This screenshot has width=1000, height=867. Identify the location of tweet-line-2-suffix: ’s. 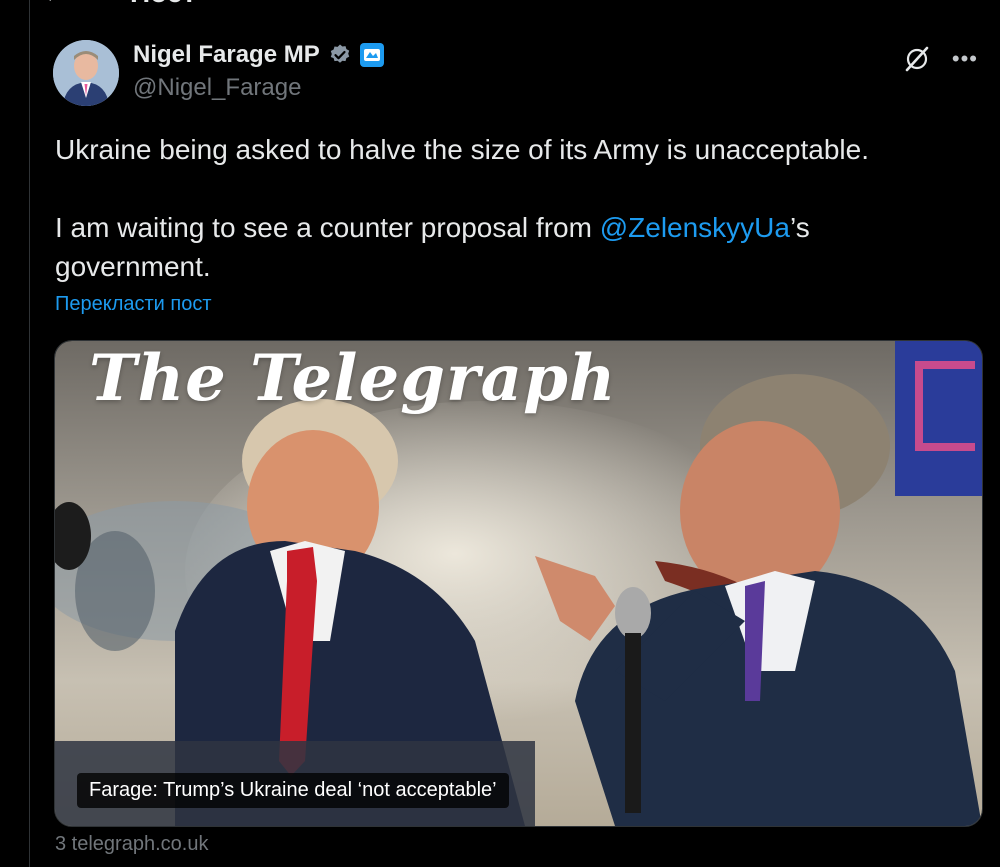
(799, 227).